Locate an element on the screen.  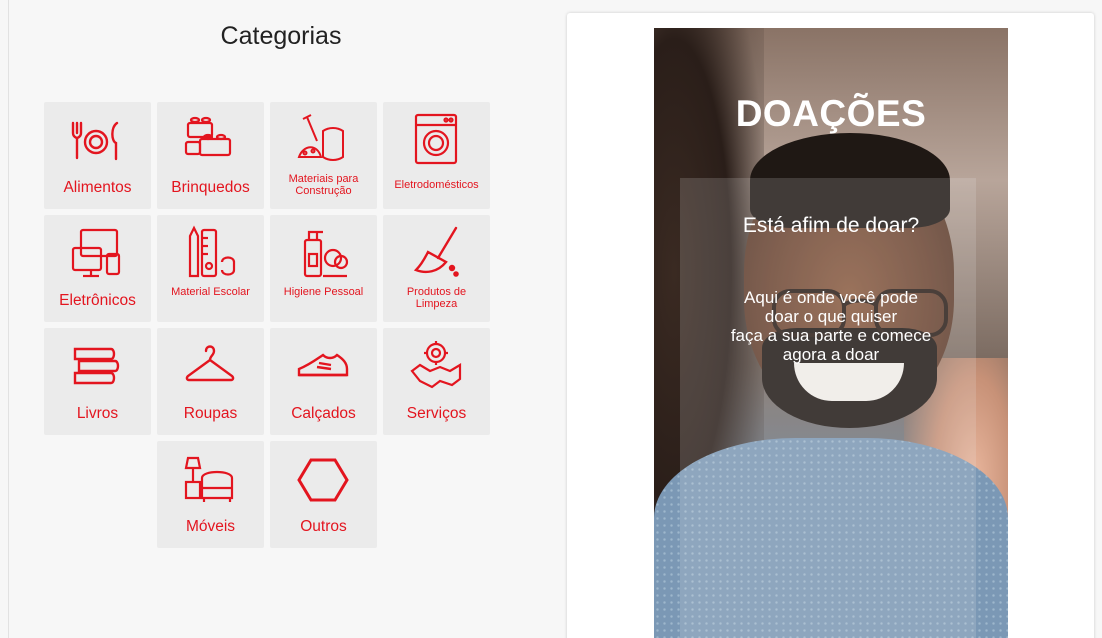
category-roupas: Roupas is located at coordinates (210, 381).